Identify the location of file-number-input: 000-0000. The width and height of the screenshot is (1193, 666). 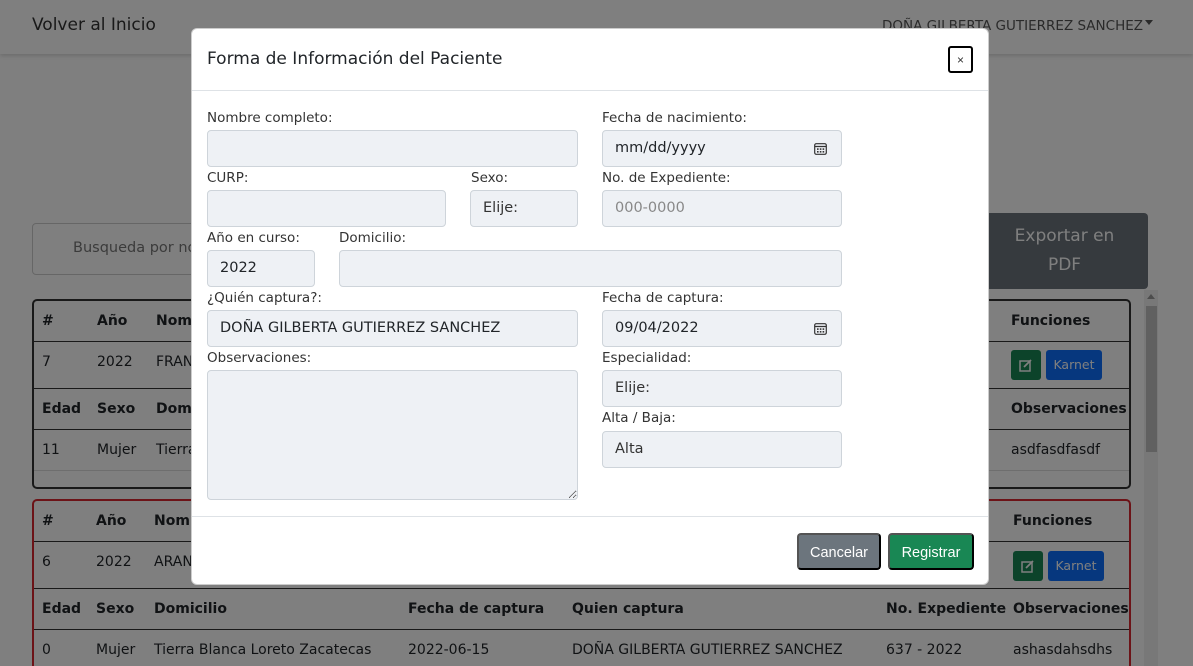
(722, 208).